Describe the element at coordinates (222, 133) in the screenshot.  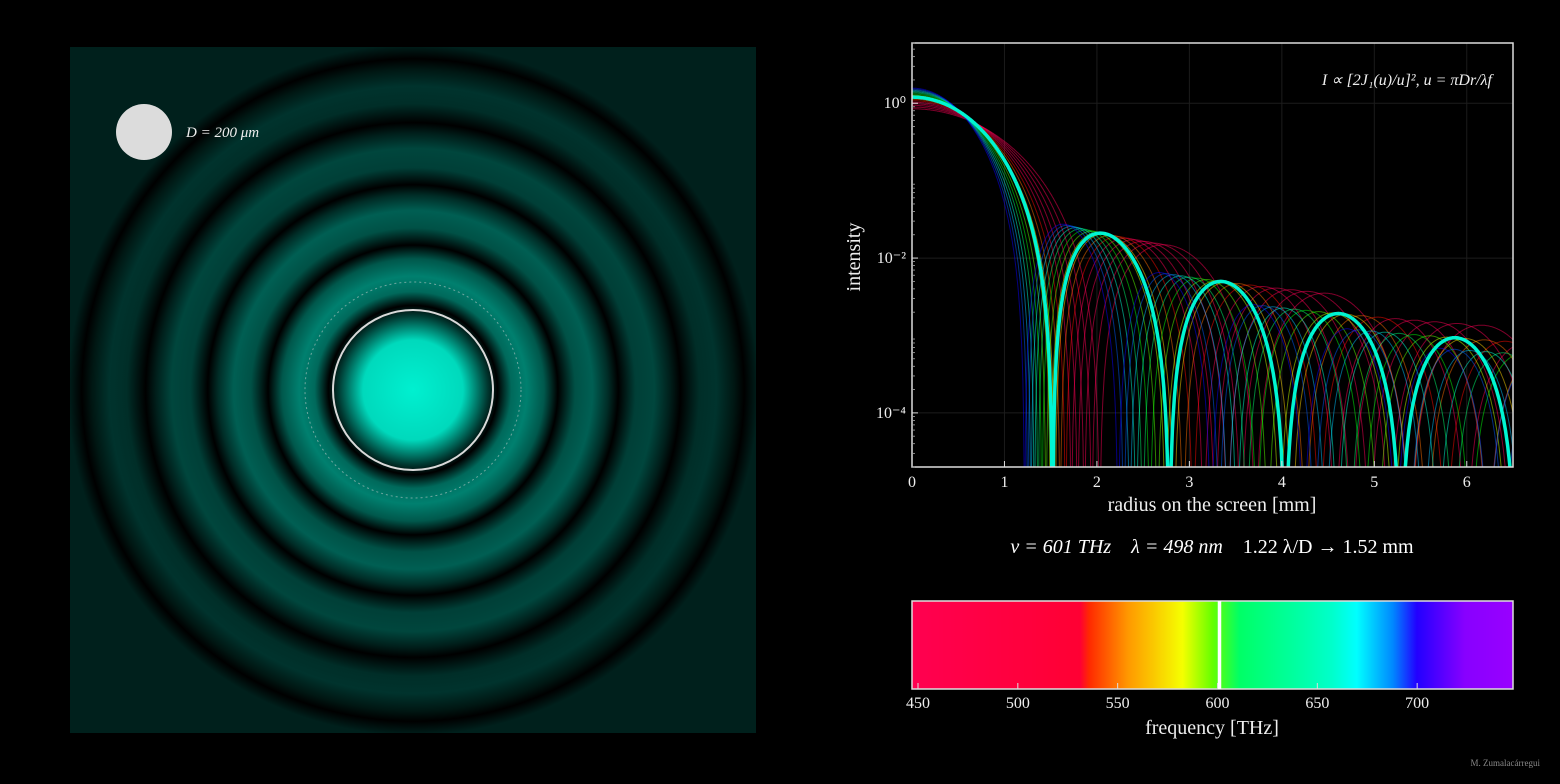
I see `aperture-label: D = 200 μm` at that location.